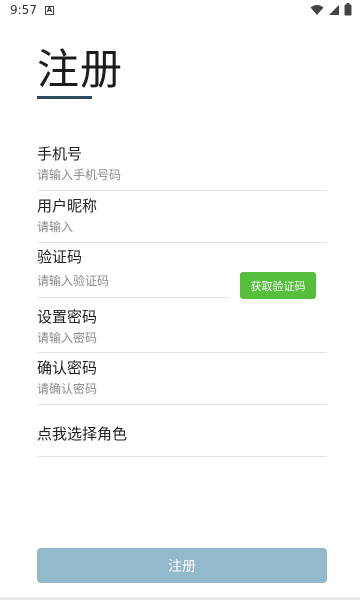 This screenshot has width=360, height=600. What do you see at coordinates (182, 338) in the screenshot?
I see `password-input` at bounding box center [182, 338].